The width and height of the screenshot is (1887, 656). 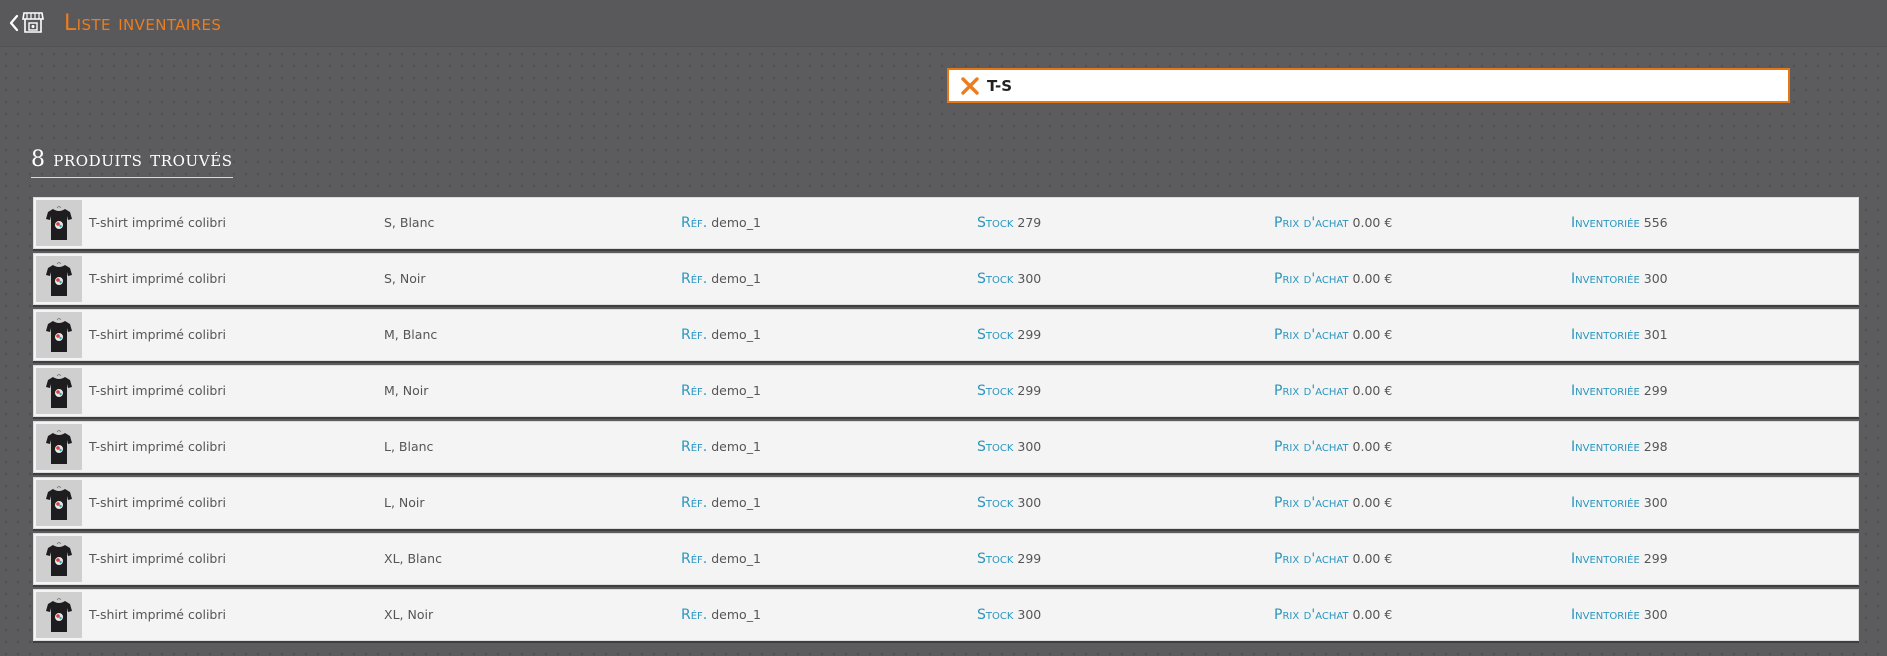 What do you see at coordinates (1619, 615) in the screenshot?
I see `product-inventoried: Inventoriée 300` at bounding box center [1619, 615].